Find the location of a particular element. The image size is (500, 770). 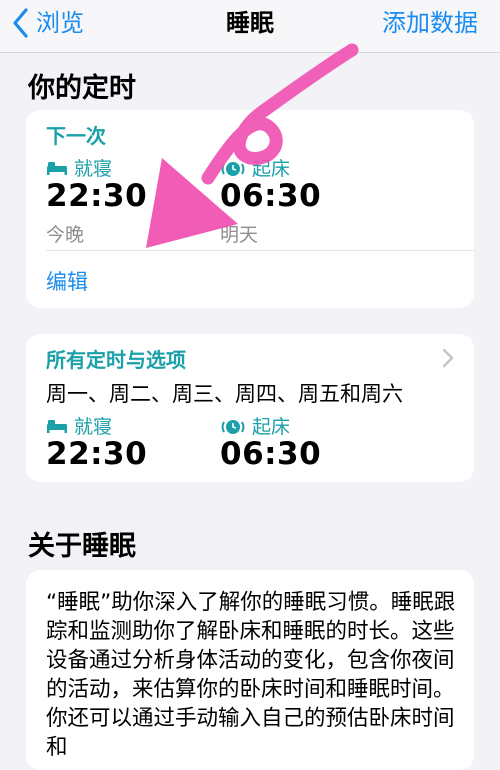

all-schedules-heading: 所有定时与选项 is located at coordinates (116, 360).